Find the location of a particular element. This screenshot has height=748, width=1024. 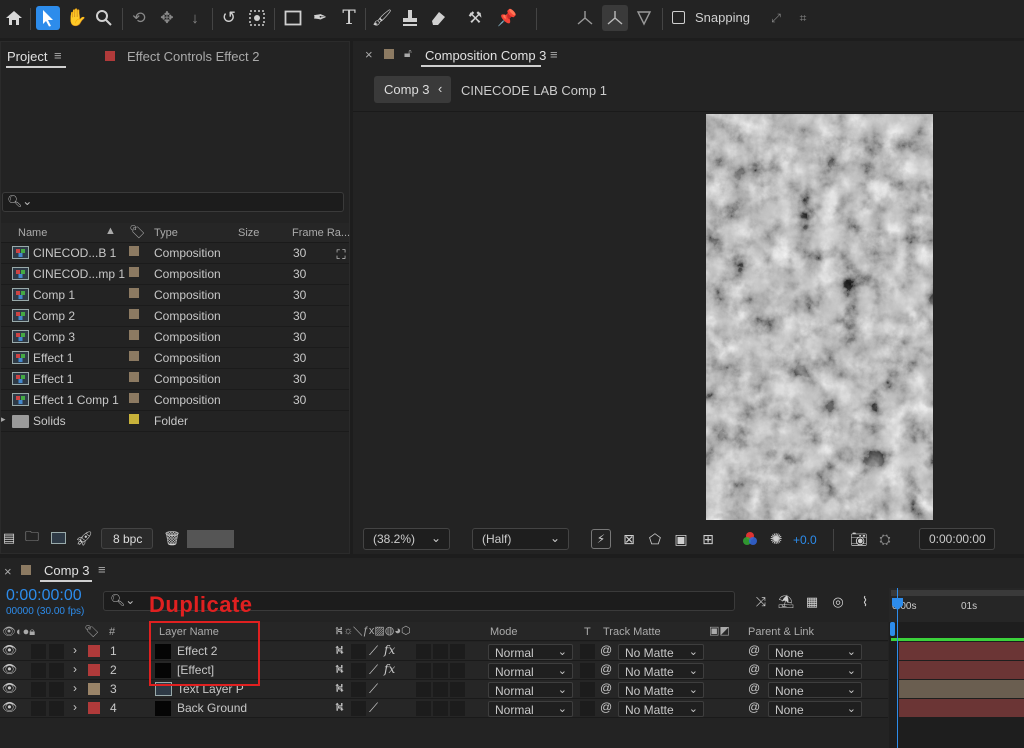

show-snapshot-icon: ⛭ is located at coordinates (885, 539).